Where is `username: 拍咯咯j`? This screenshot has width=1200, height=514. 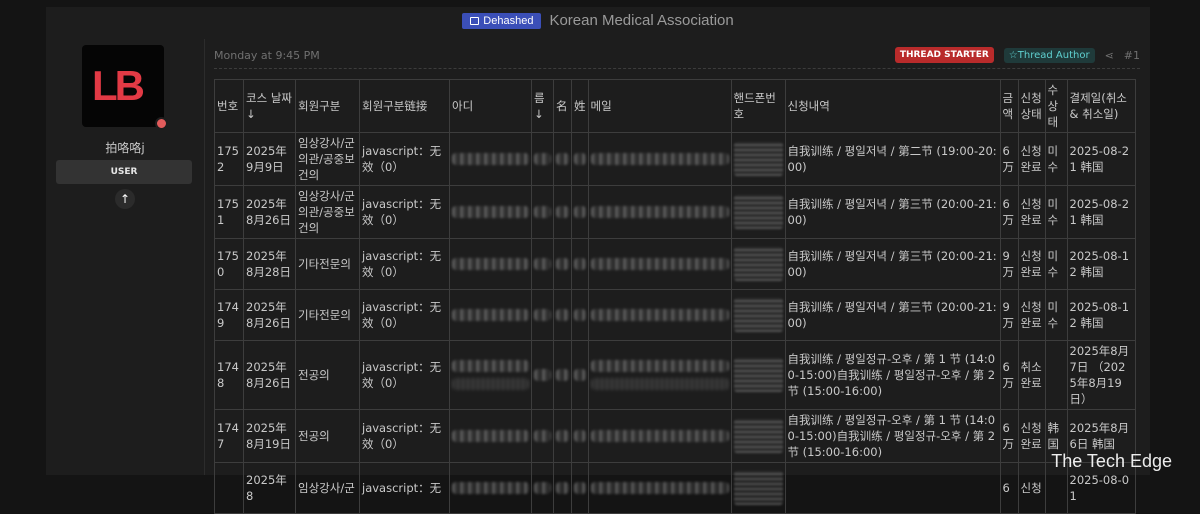 username: 拍咯咯j is located at coordinates (125, 147).